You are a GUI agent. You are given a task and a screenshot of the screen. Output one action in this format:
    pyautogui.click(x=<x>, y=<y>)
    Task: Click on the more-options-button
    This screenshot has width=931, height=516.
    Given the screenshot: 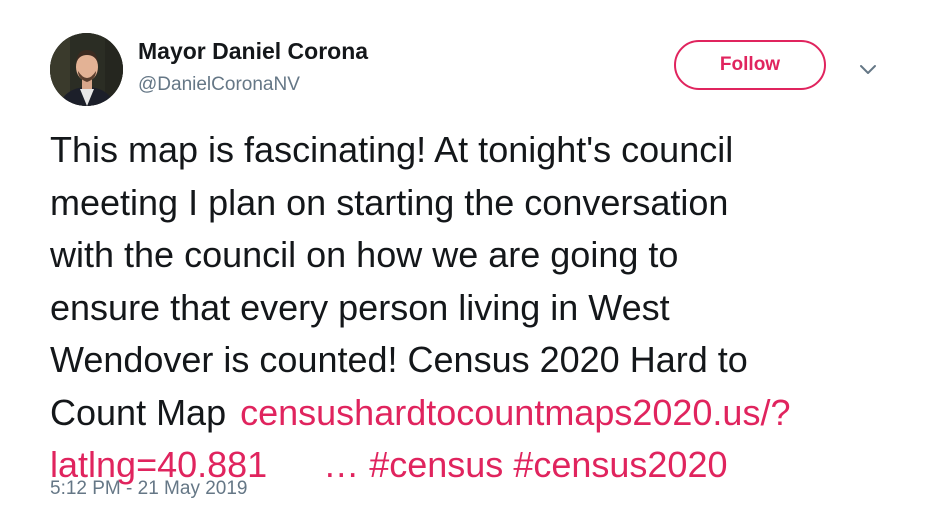 What is the action you would take?
    pyautogui.click(x=868, y=69)
    